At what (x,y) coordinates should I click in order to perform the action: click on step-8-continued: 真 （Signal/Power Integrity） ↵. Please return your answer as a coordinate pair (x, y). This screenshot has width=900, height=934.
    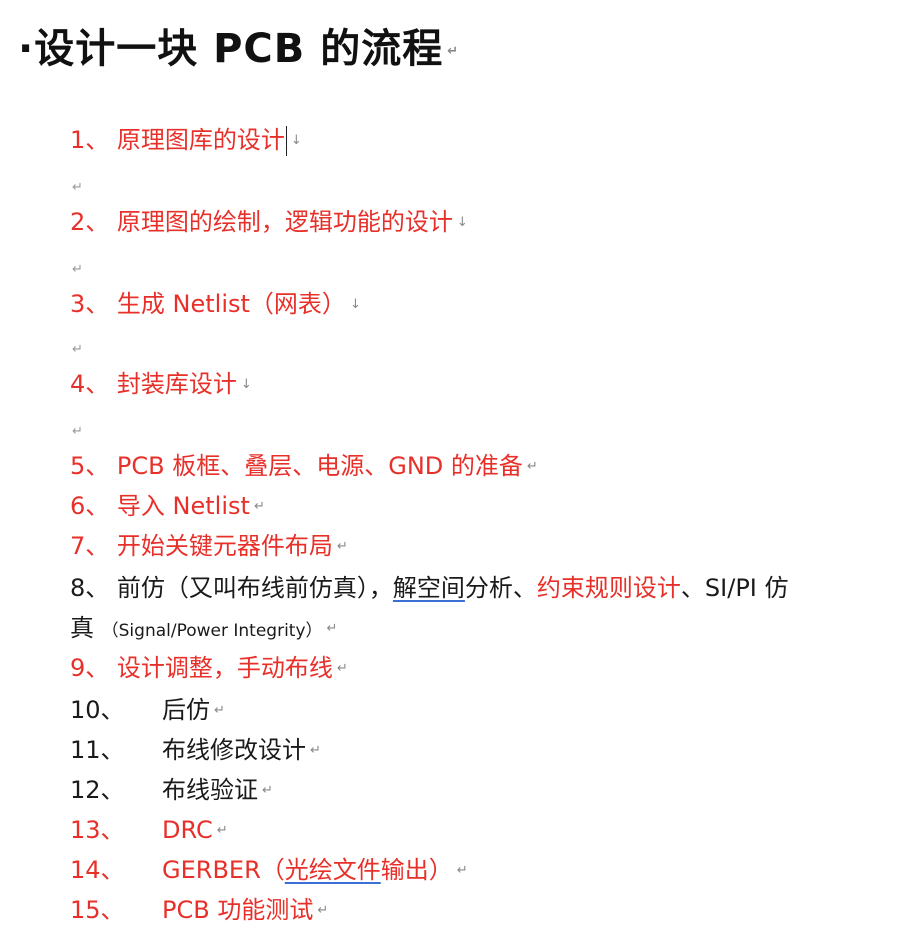
    Looking at the image, I should click on (203, 629).